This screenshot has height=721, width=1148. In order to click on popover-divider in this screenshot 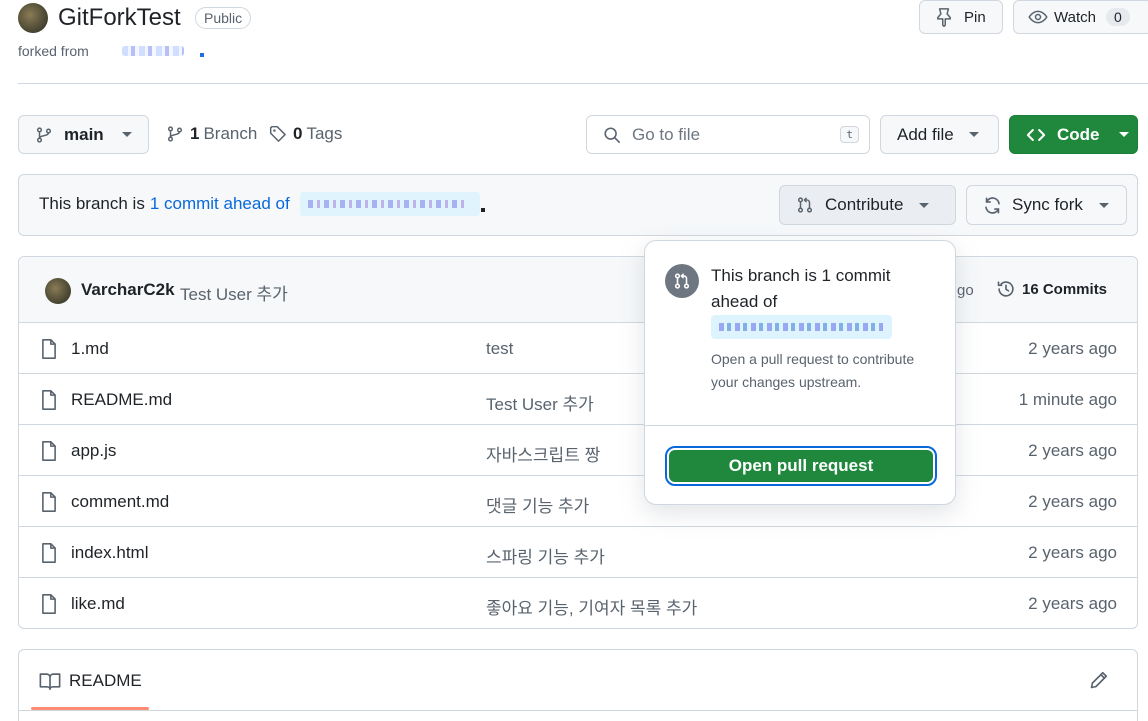, I will do `click(800, 425)`.